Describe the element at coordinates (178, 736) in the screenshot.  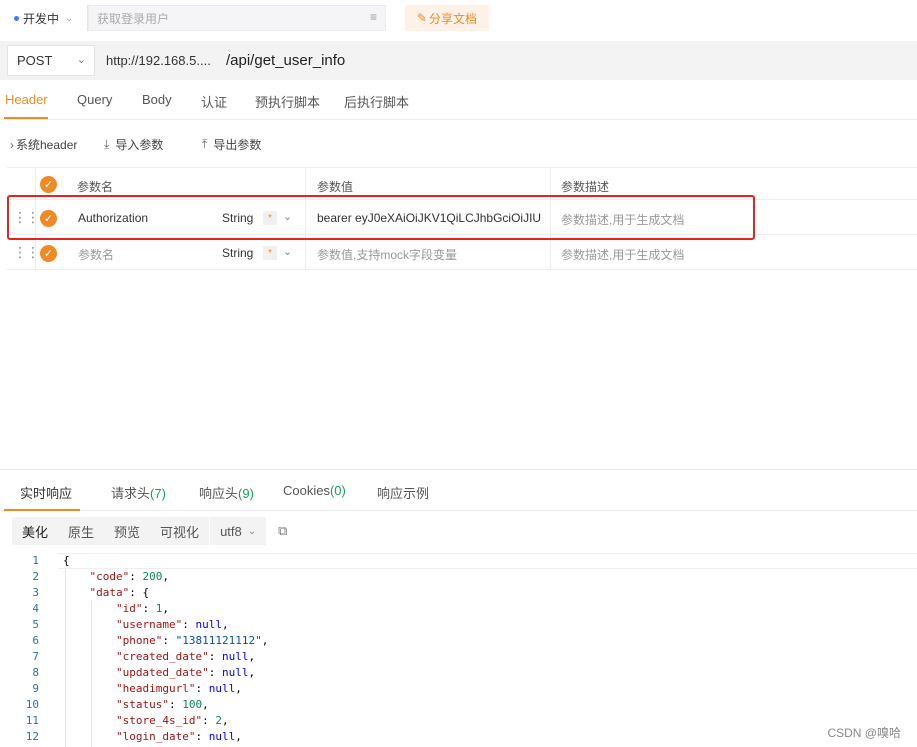
I see `code-text: "login_date": null,` at that location.